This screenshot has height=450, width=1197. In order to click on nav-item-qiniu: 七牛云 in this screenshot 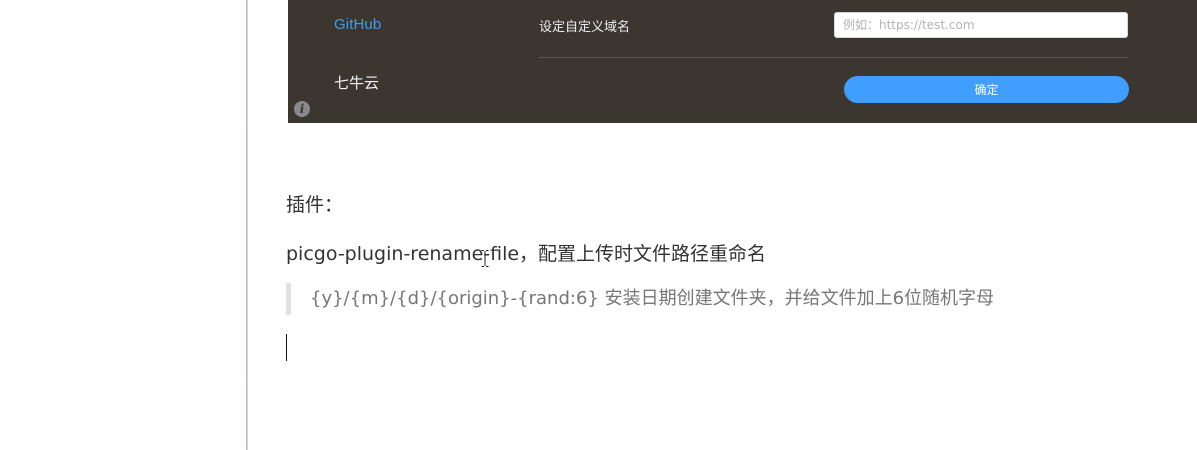, I will do `click(357, 83)`.